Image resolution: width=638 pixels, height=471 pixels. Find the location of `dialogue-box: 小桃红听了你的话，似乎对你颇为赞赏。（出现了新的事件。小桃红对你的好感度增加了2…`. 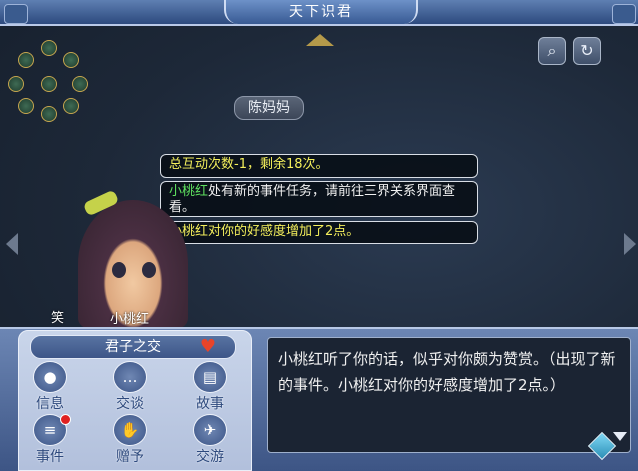

dialogue-box: 小桃红听了你的话，似乎对你颇为赞赏。（出现了新的事件。小桃红对你的好感度增加了2… is located at coordinates (449, 395).